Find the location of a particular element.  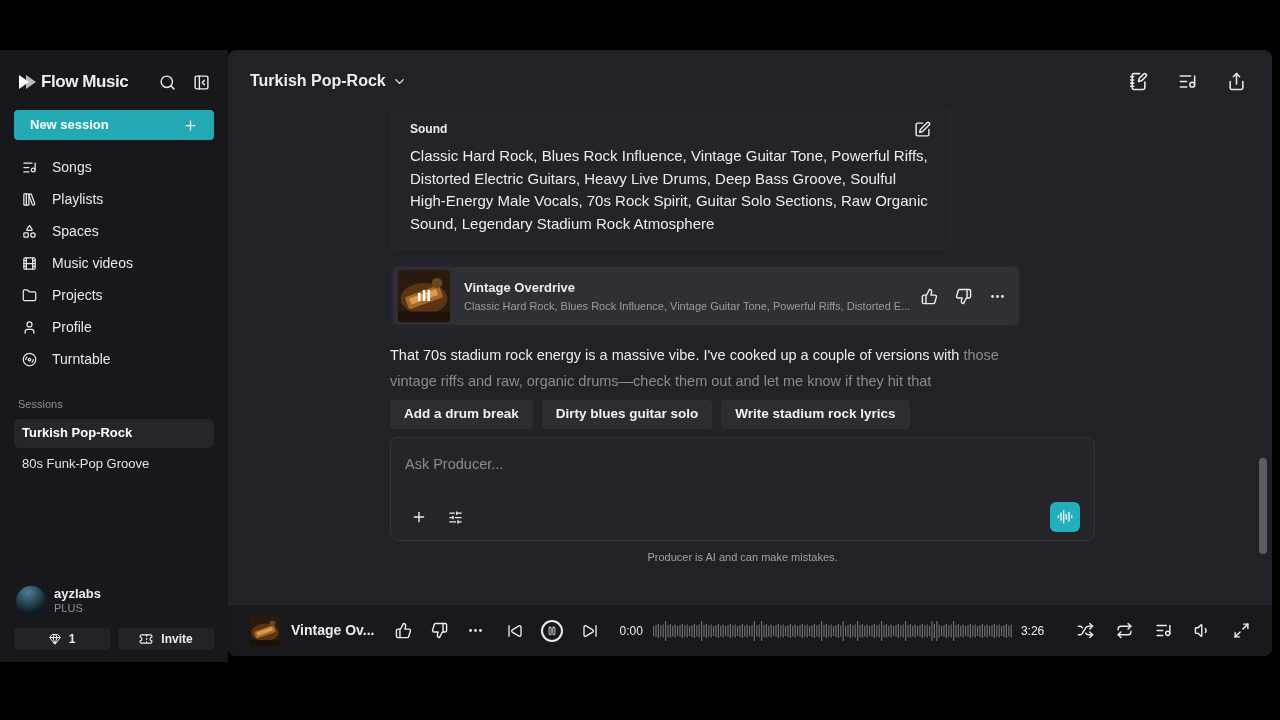

pause-icon is located at coordinates (551, 630).